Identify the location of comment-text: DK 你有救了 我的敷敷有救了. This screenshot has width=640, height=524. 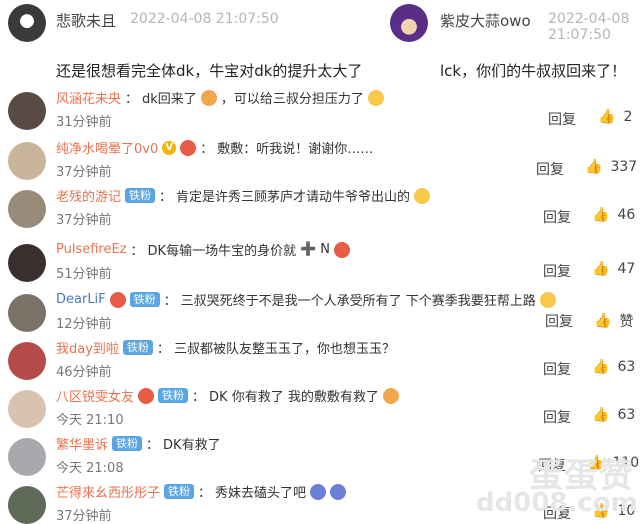
(294, 397).